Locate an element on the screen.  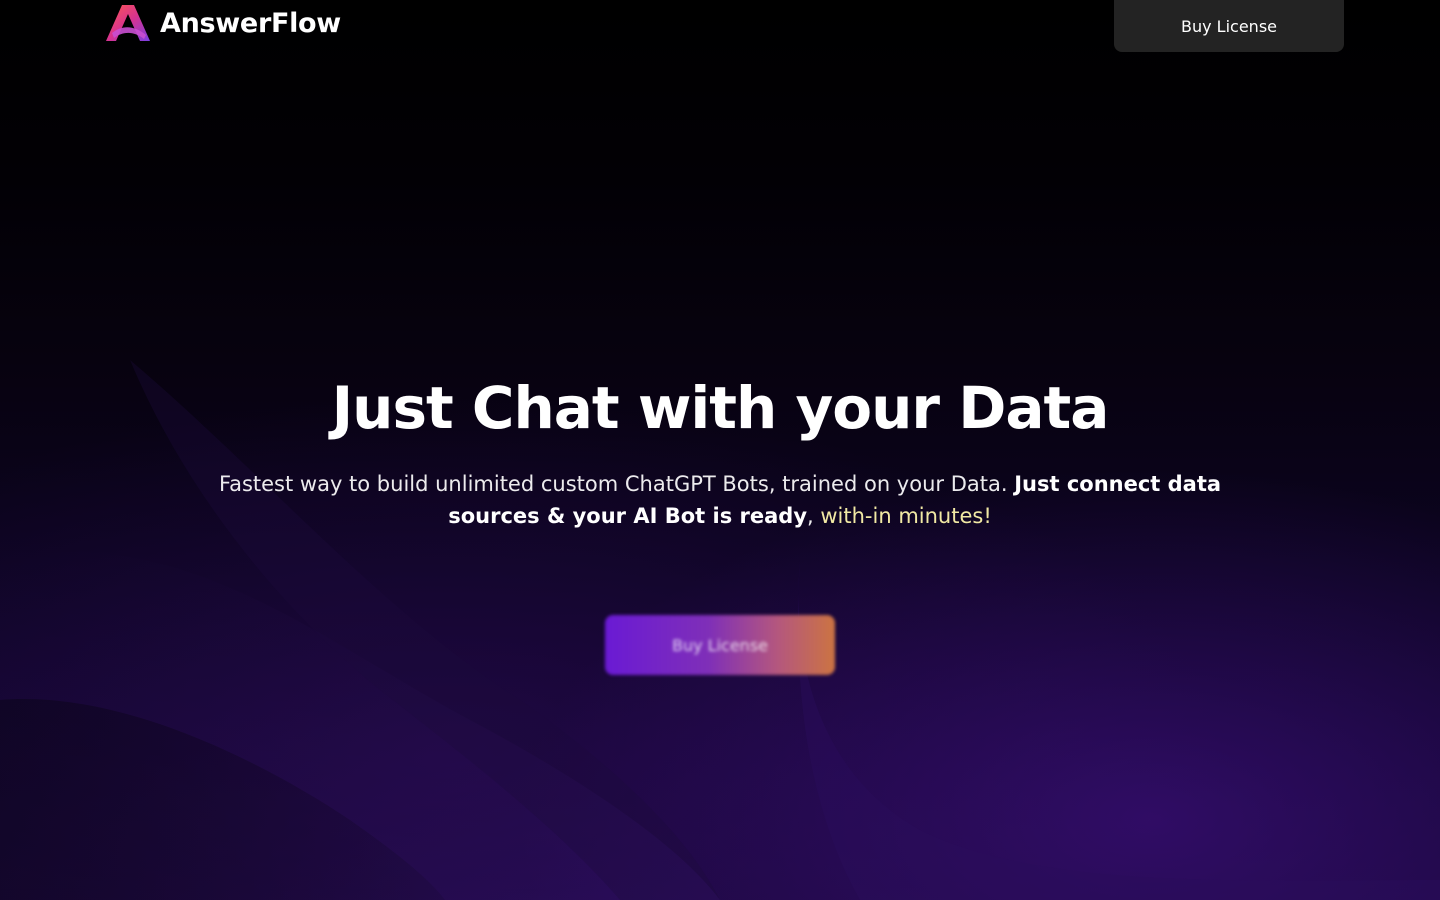
buy-license-nav-button: Buy License is located at coordinates (1229, 26).